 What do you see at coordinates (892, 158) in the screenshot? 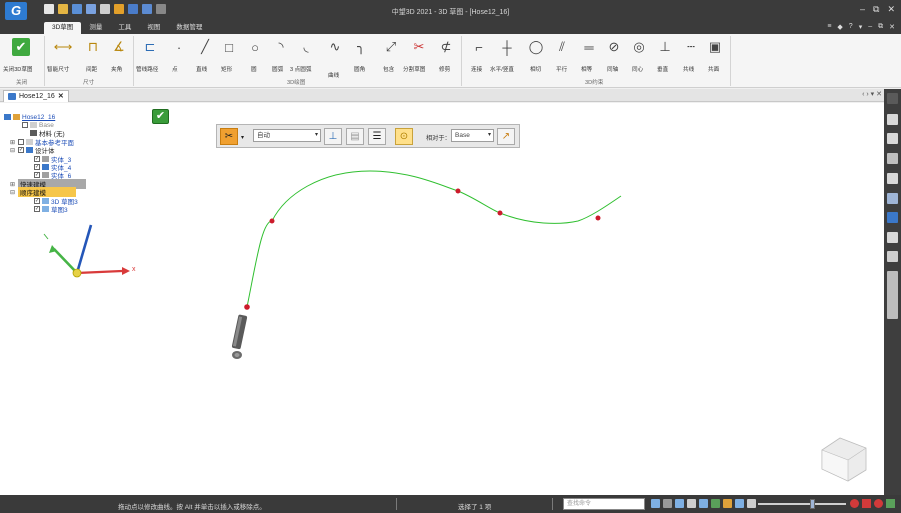
I see `layer-icon` at bounding box center [892, 158].